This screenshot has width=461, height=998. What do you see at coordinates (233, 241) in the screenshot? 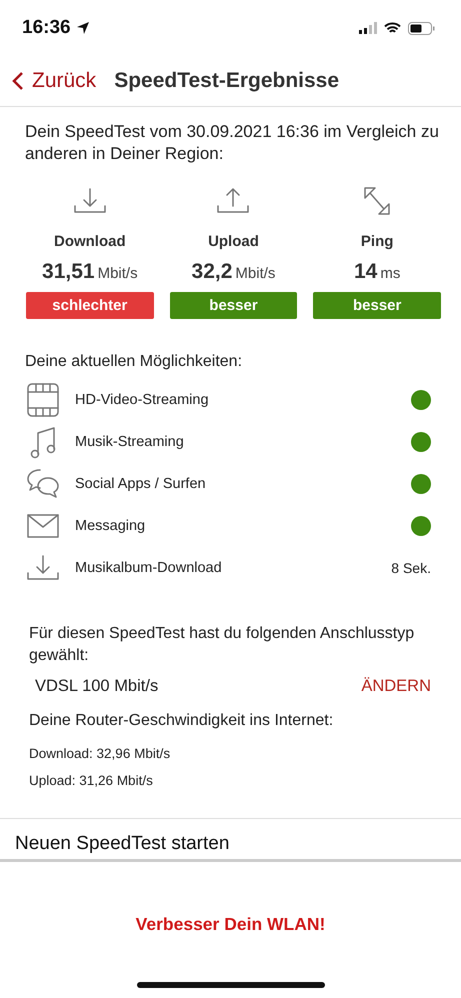
I see `metric-label: Upload` at bounding box center [233, 241].